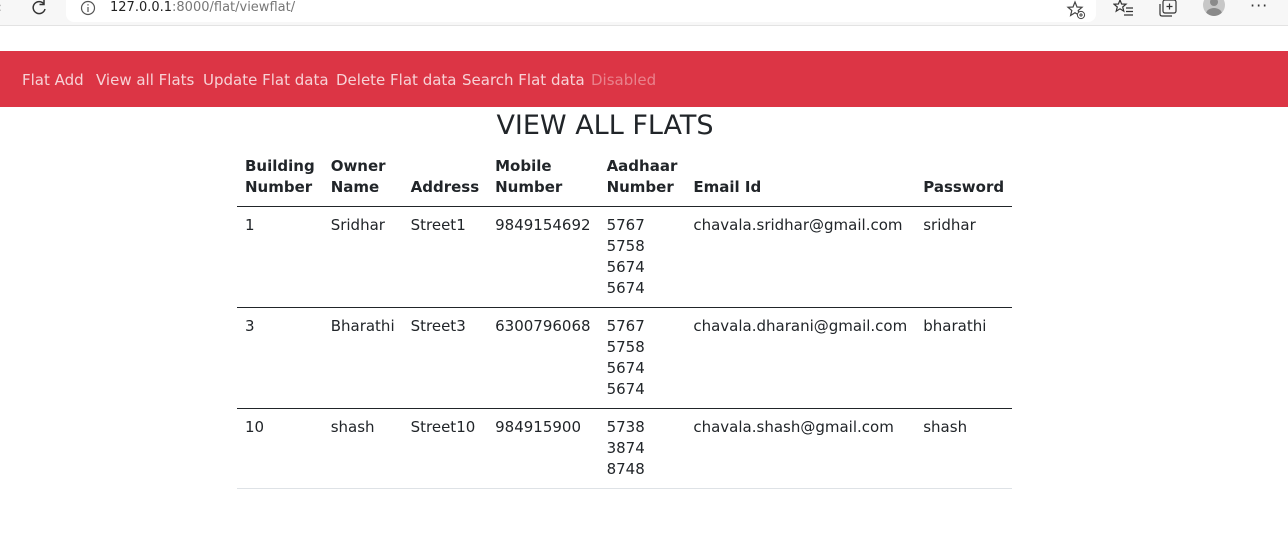  Describe the element at coordinates (581, 11) in the screenshot. I see `address-bar: 127.0.0.1:8000/flat/viewflat/` at that location.